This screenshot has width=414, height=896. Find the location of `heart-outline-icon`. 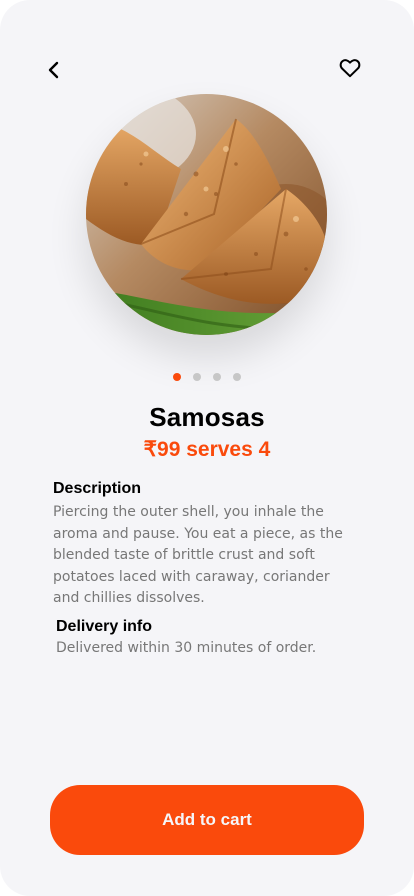

heart-outline-icon is located at coordinates (350, 70).